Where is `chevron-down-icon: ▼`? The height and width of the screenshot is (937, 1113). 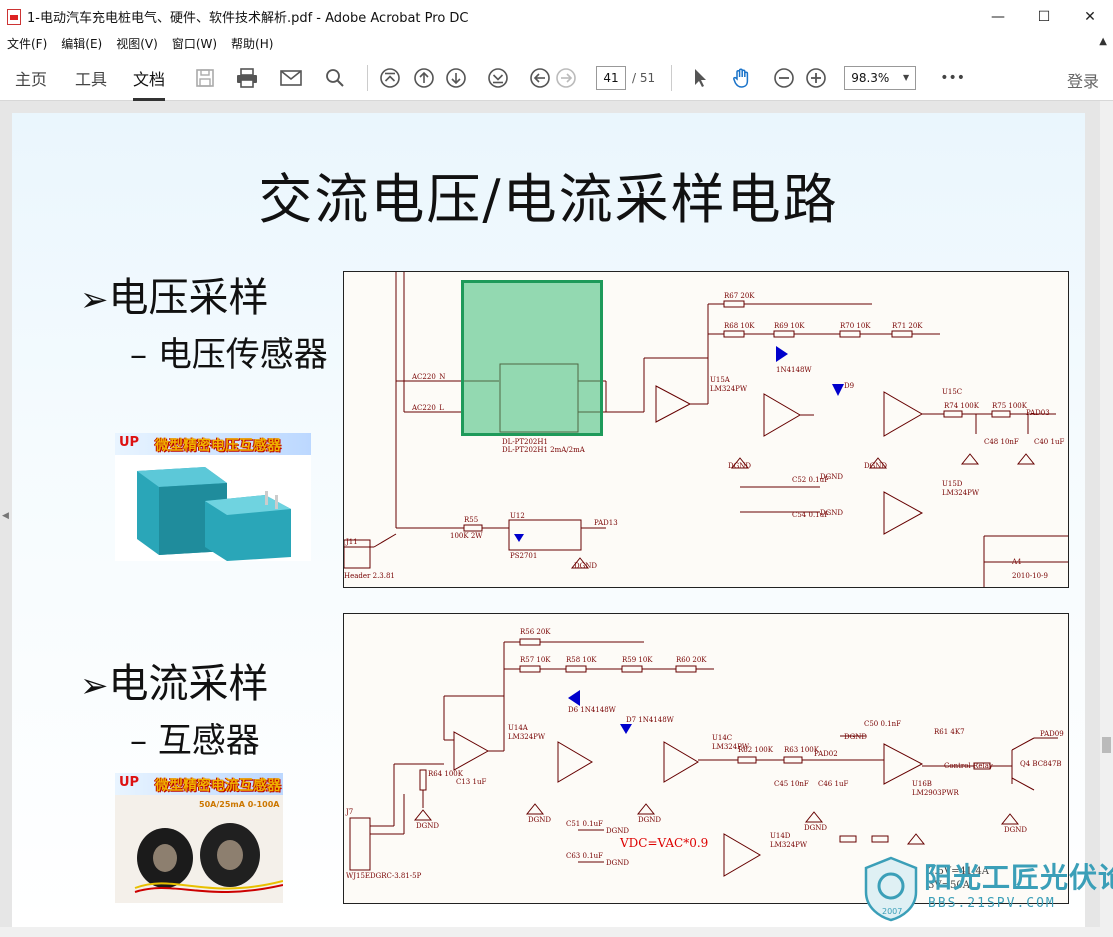 chevron-down-icon: ▼ is located at coordinates (906, 77).